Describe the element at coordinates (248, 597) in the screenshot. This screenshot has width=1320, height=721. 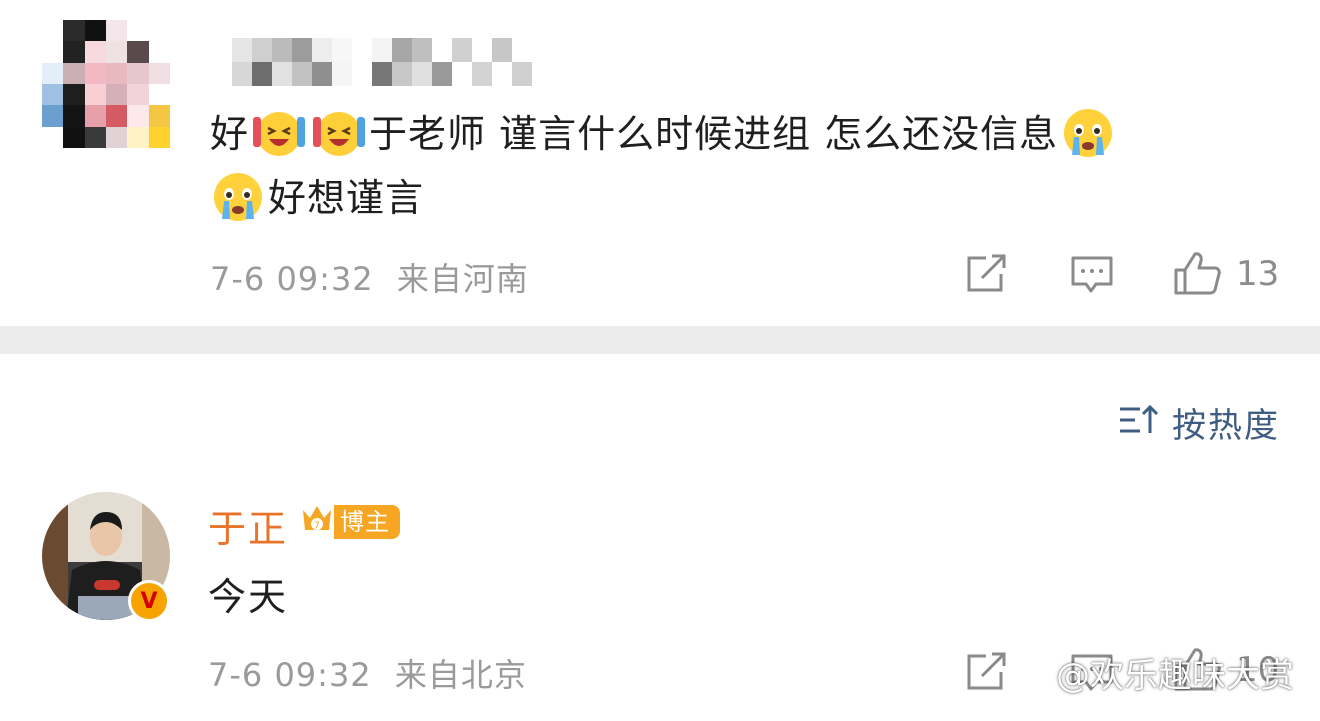
I see `reply-text: 今天` at that location.